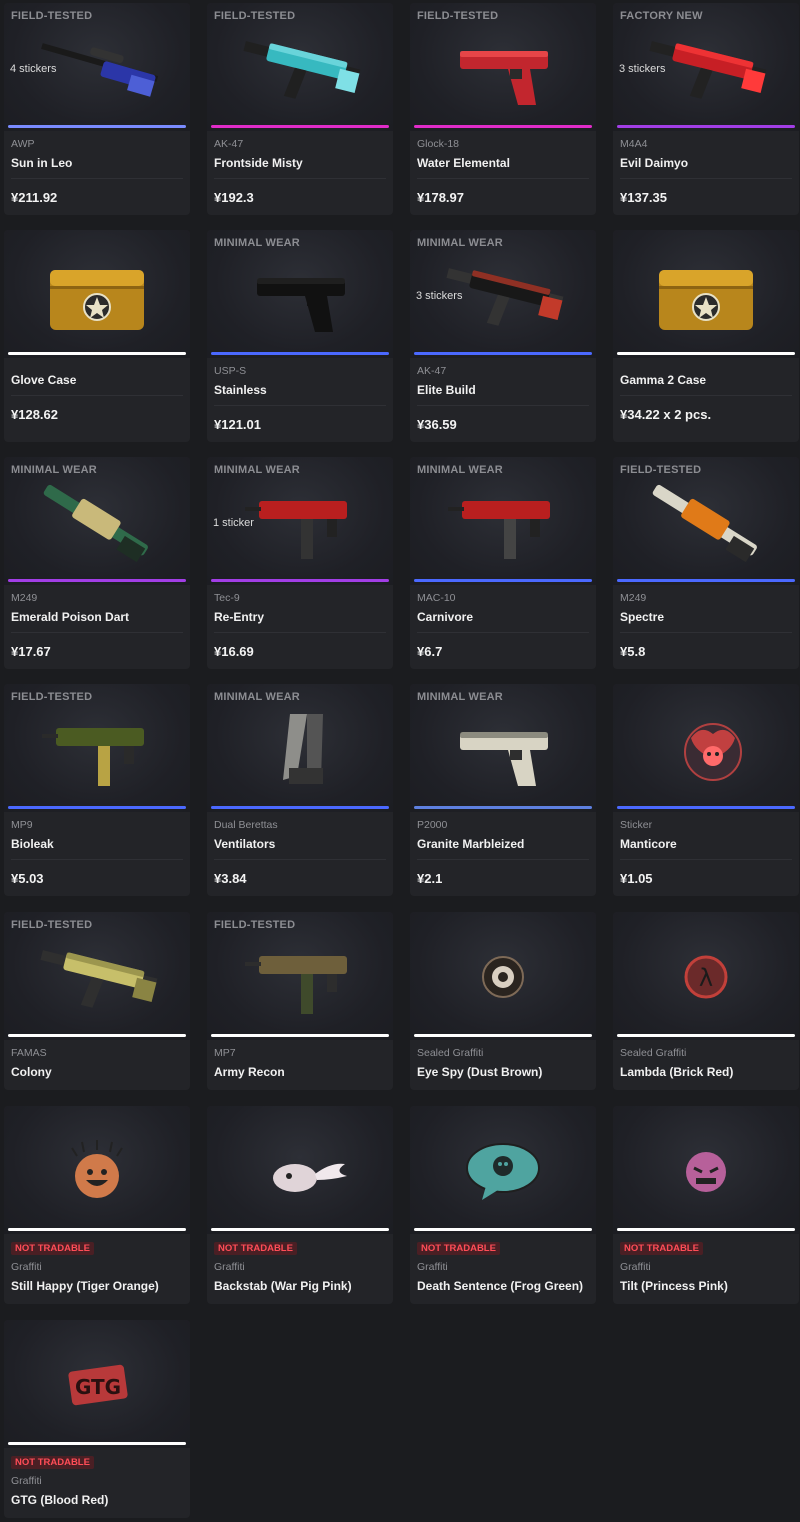 This screenshot has width=800, height=1522. Describe the element at coordinates (503, 977) in the screenshot. I see `graffiti-icon` at that location.